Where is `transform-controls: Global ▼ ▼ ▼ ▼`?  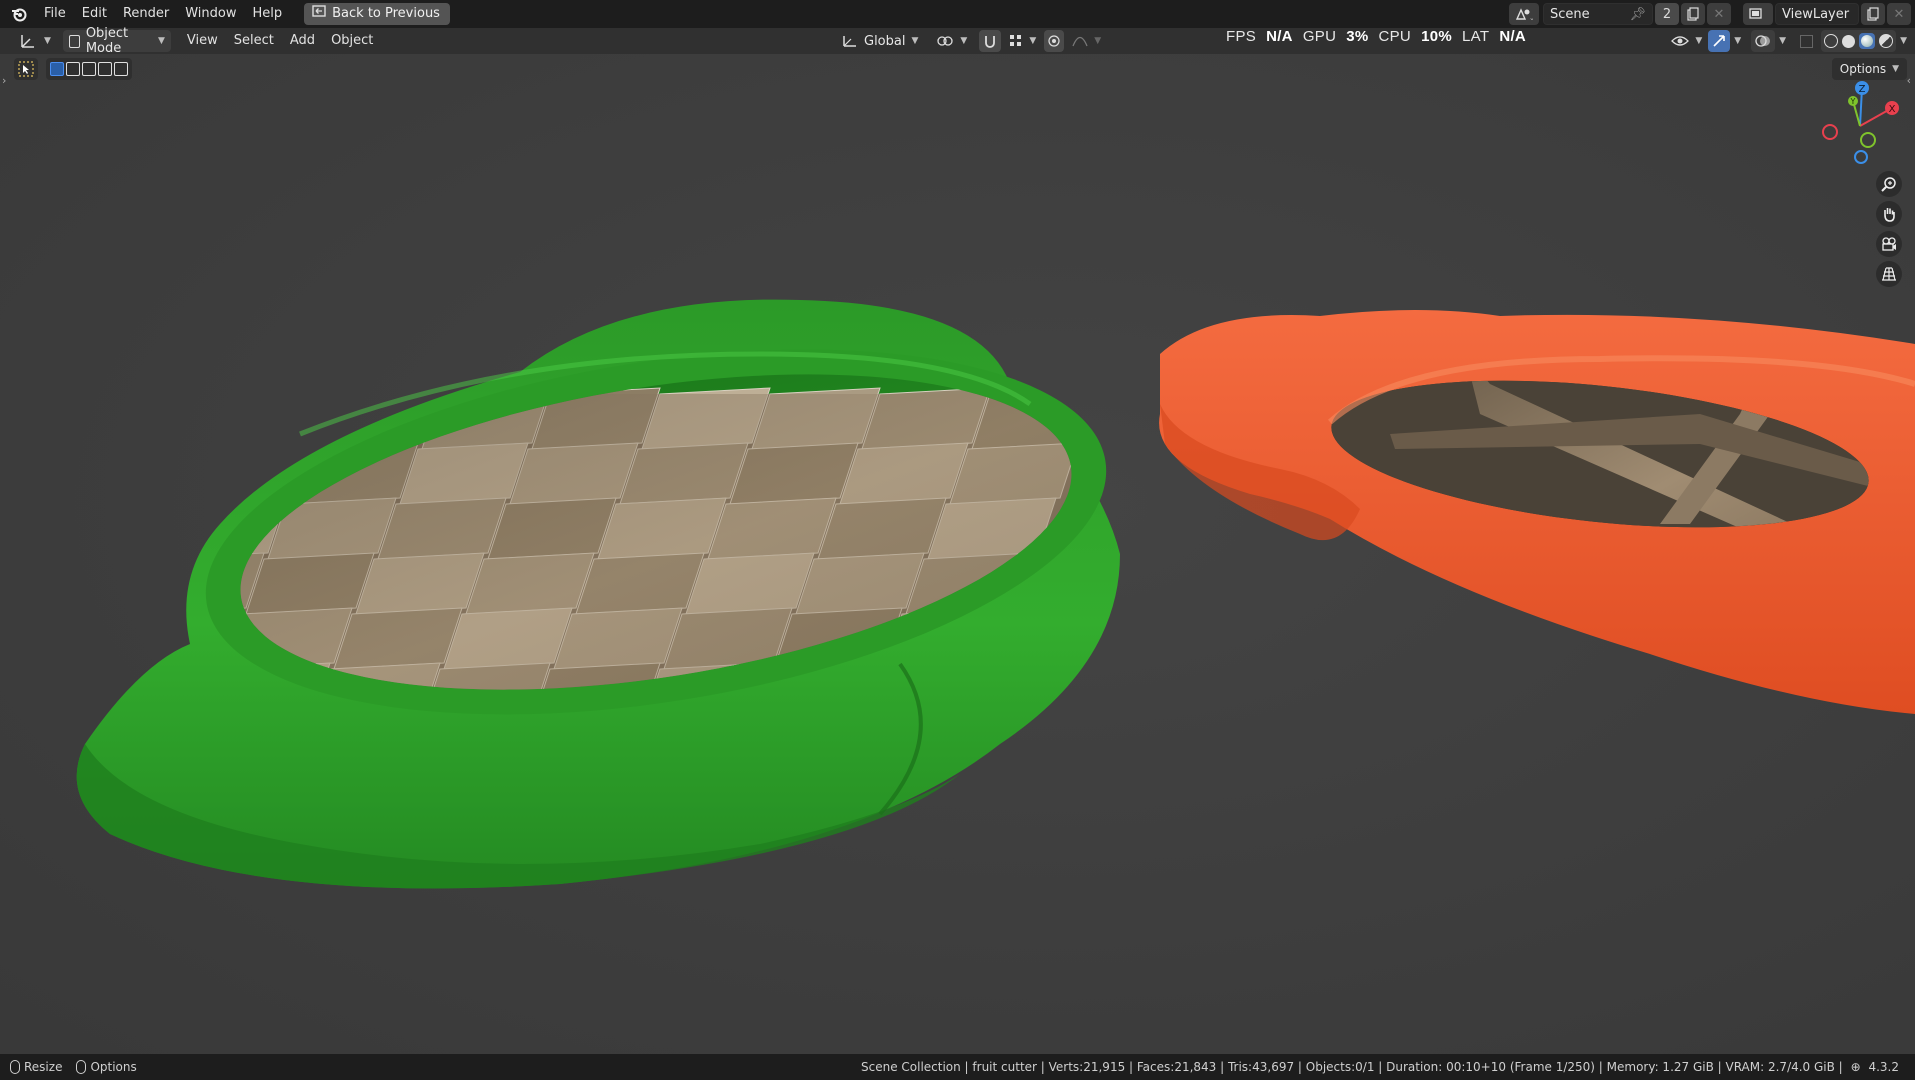 transform-controls: Global ▼ ▼ ▼ ▼ is located at coordinates (969, 41).